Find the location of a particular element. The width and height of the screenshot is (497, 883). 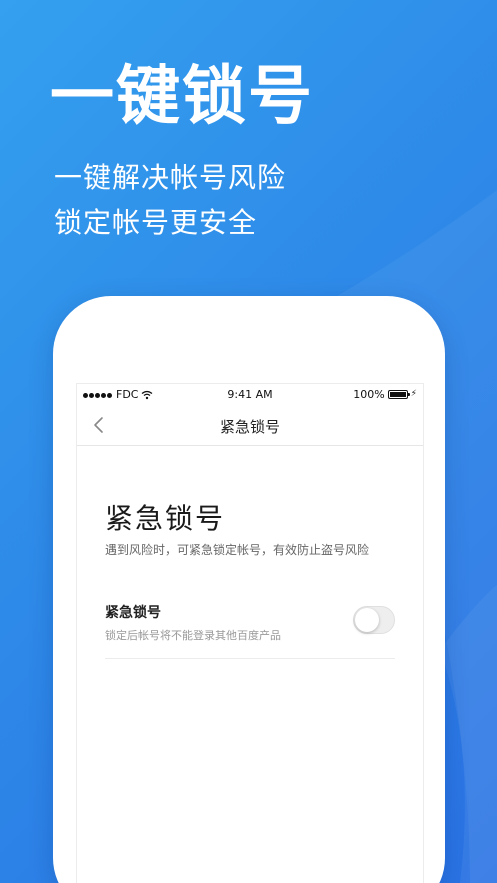

promo-subline-2: 锁定帐号更安全 is located at coordinates (156, 222).